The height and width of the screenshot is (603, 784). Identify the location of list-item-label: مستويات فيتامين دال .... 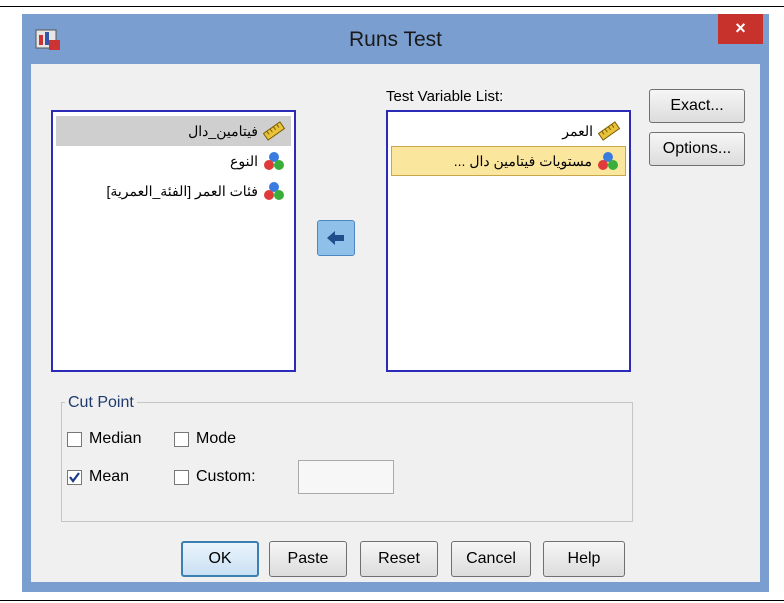
(522, 160).